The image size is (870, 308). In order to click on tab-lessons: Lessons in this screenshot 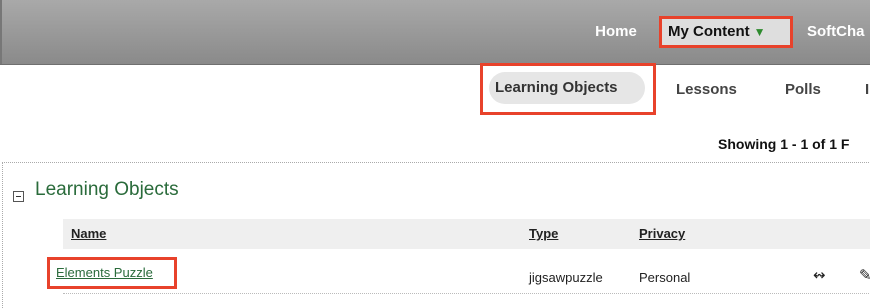, I will do `click(706, 90)`.